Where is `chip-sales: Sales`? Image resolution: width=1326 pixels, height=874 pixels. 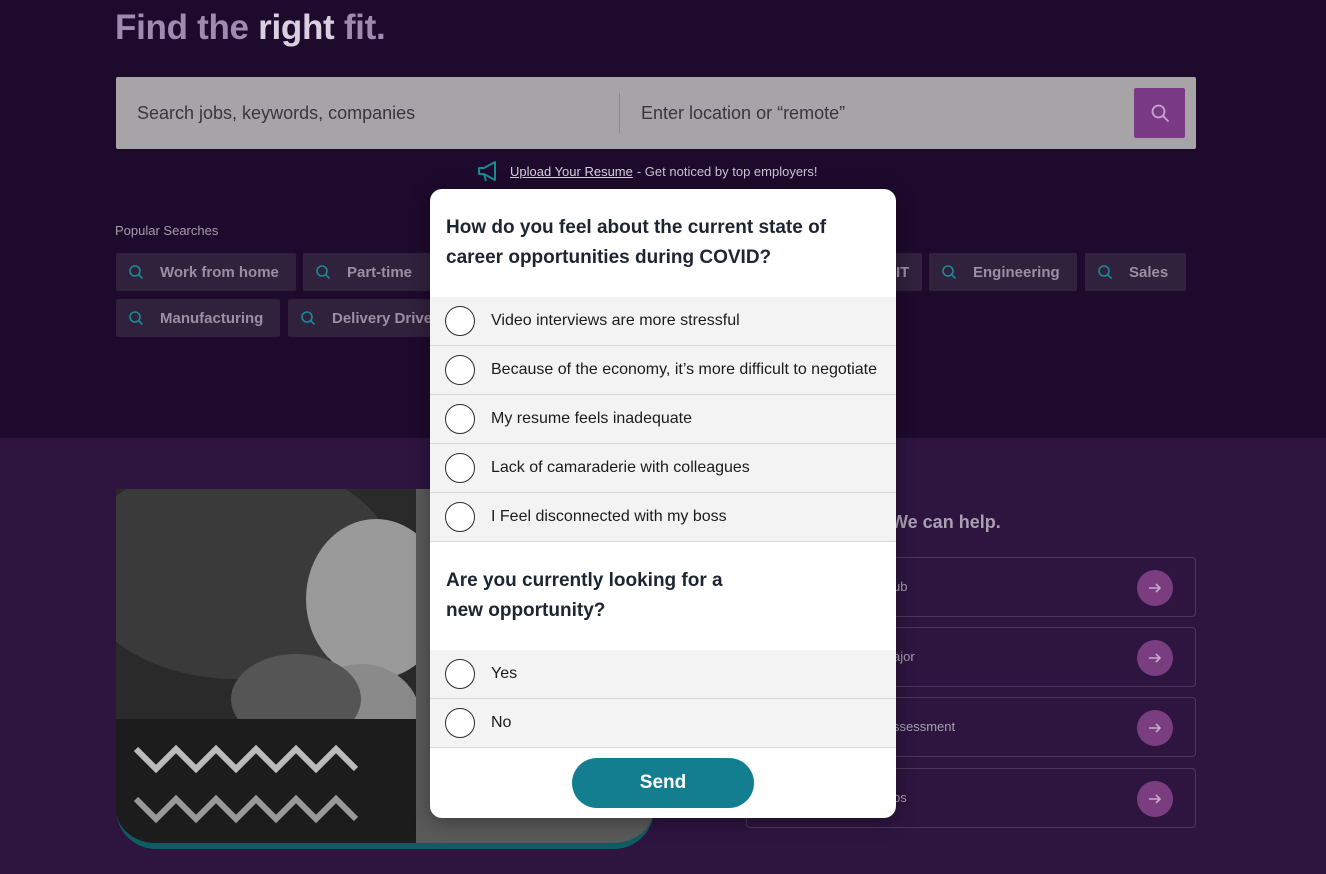 chip-sales: Sales is located at coordinates (1135, 272).